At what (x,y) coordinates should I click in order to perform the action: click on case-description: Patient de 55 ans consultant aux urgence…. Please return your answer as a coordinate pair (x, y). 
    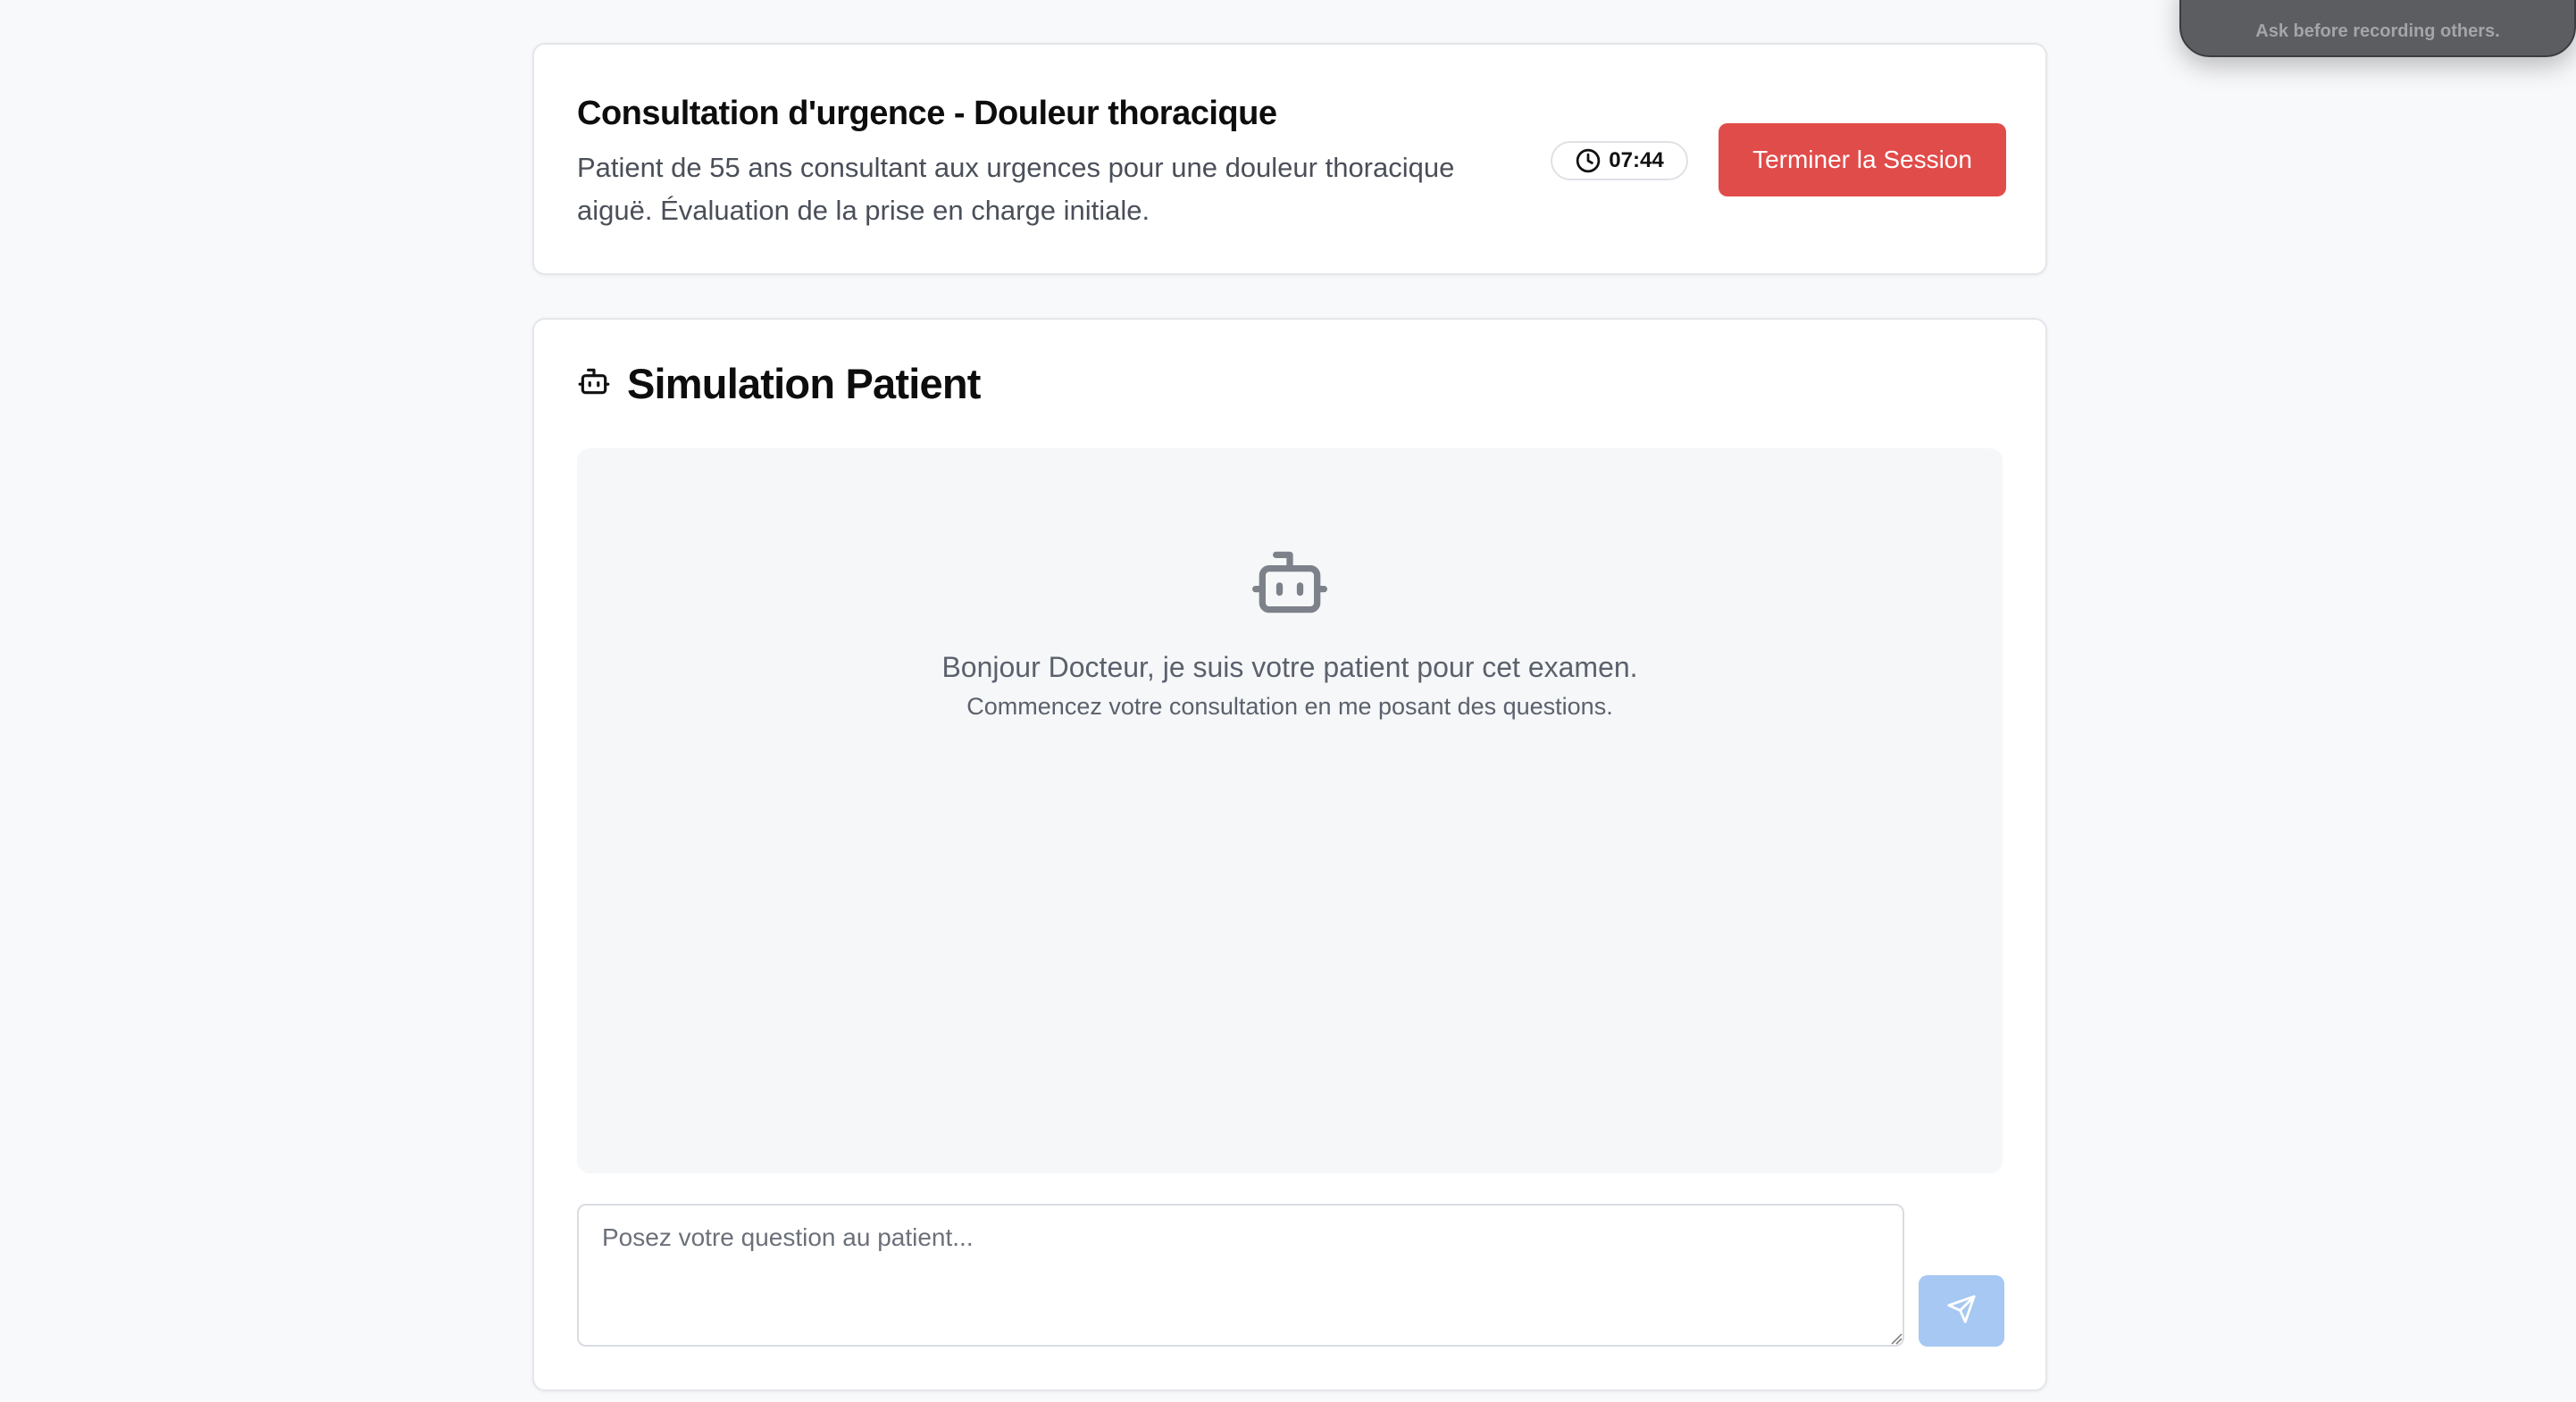
    Looking at the image, I should click on (1016, 189).